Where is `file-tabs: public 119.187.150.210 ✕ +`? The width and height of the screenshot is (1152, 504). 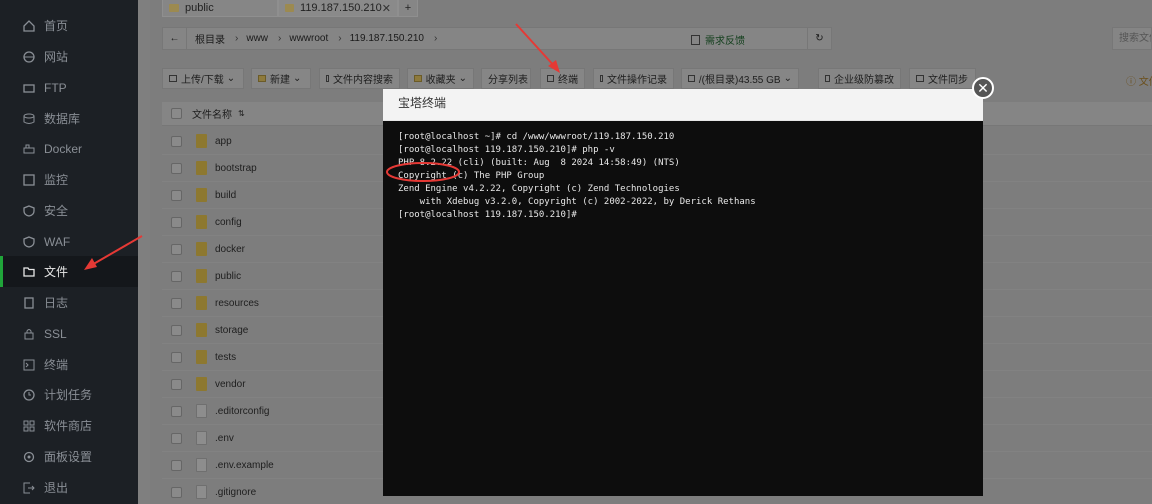 file-tabs: public 119.187.150.210 ✕ + is located at coordinates (290, 8).